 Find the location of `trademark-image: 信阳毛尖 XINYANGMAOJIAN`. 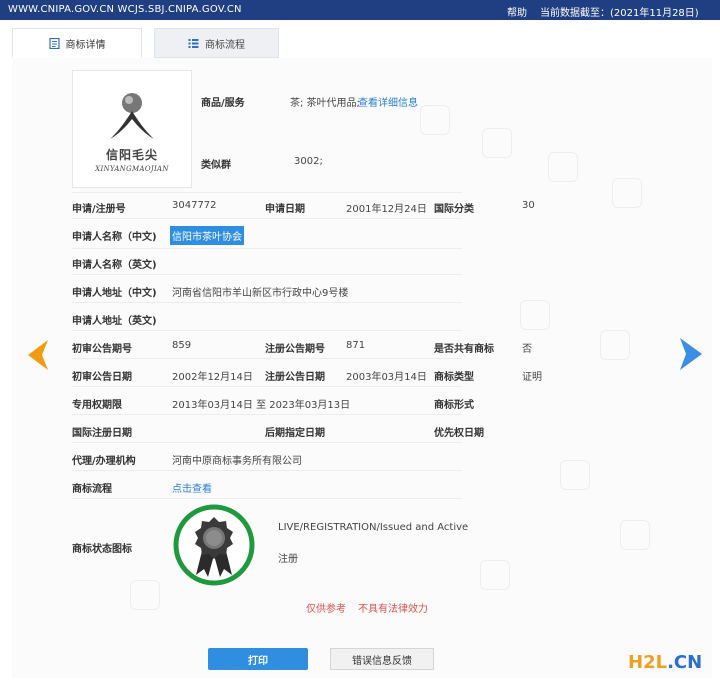

trademark-image: 信阳毛尖 XINYANGMAOJIAN is located at coordinates (132, 129).